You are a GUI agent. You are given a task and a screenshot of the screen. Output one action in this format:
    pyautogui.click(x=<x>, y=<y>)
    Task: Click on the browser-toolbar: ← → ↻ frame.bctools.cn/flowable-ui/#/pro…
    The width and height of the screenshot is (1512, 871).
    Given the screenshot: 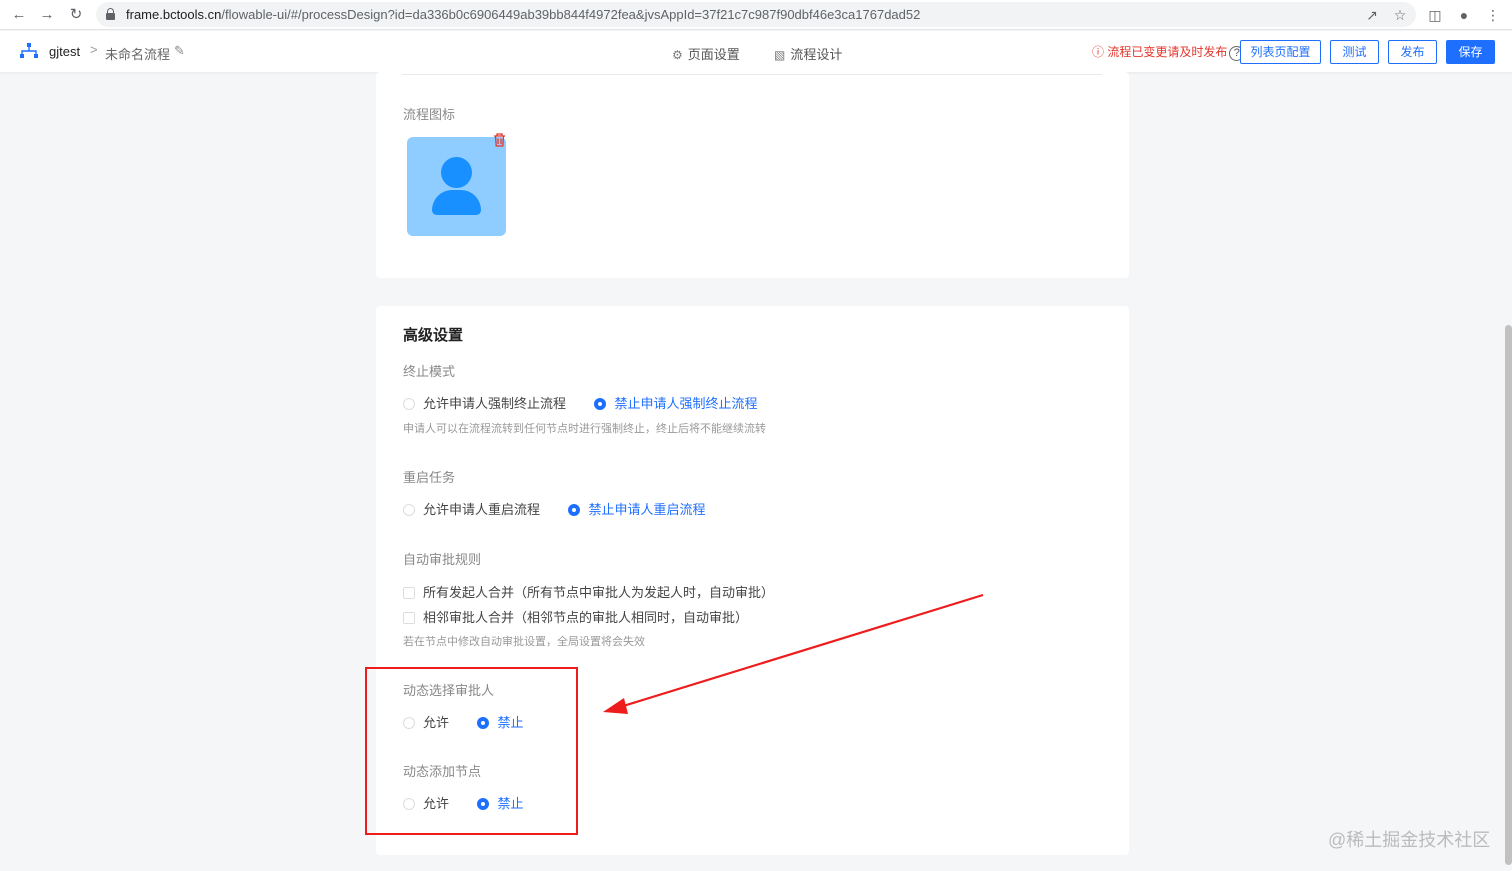 What is the action you would take?
    pyautogui.click(x=756, y=15)
    